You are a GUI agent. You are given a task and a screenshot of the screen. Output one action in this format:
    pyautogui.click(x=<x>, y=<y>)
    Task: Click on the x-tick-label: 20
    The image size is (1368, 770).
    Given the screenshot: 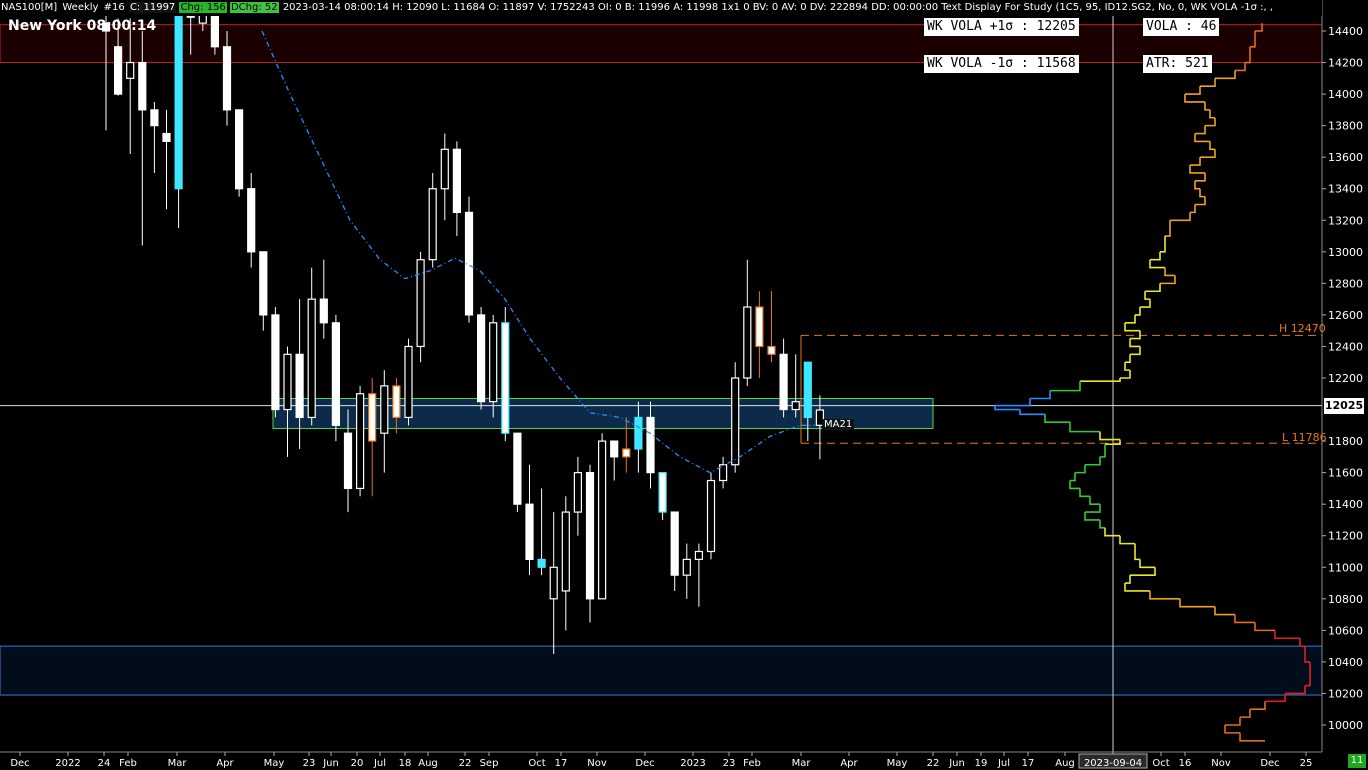 What is the action you would take?
    pyautogui.click(x=357, y=763)
    